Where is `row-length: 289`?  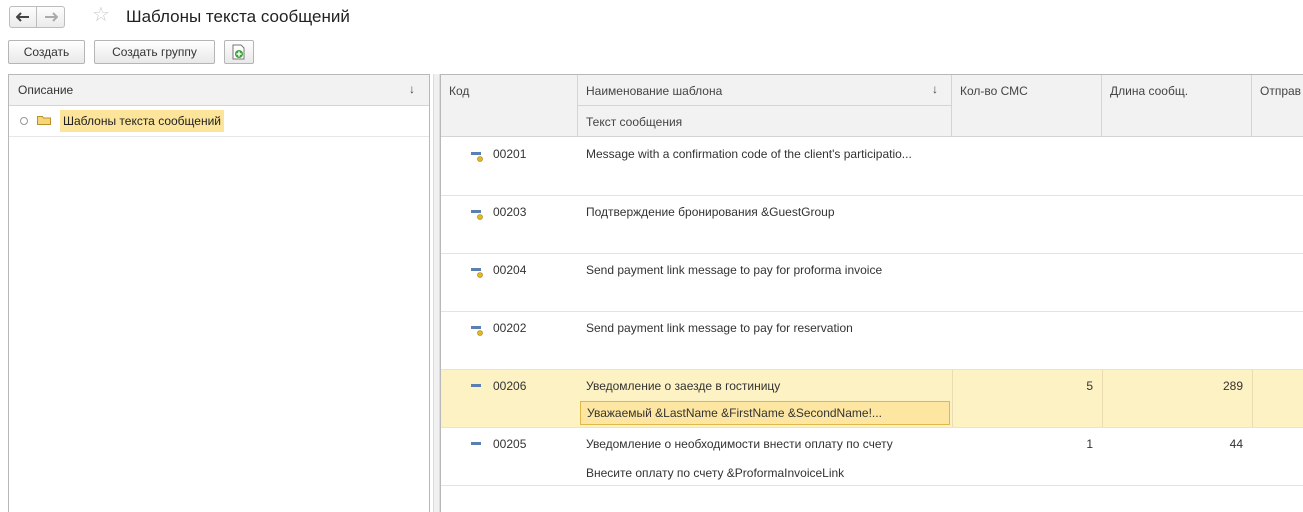
row-length: 289 is located at coordinates (1232, 386).